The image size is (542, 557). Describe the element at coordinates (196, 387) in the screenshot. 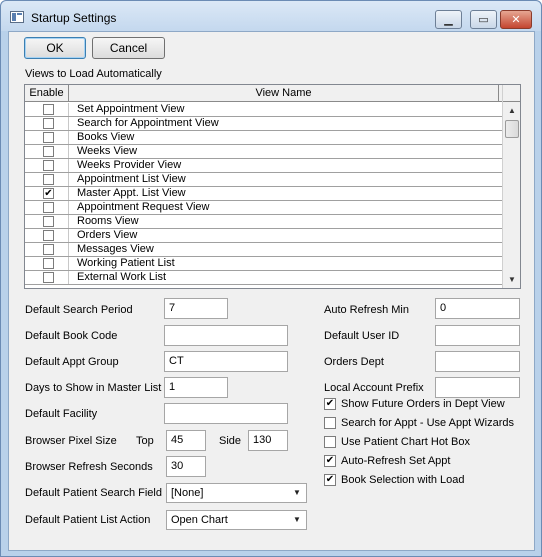

I see `days-master-list-input: 1` at that location.